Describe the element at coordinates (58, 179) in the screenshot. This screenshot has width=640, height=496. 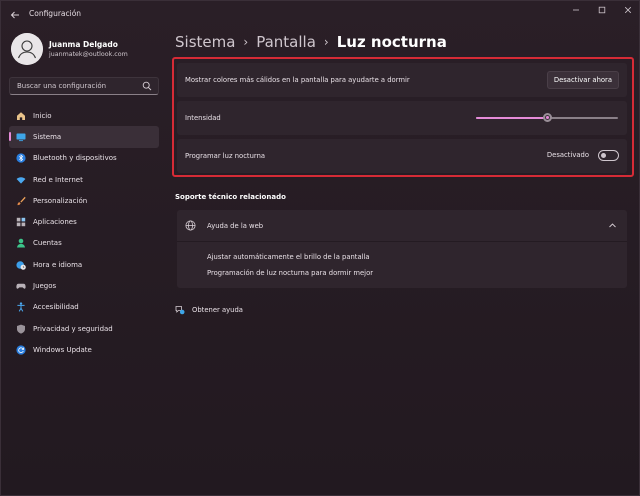
I see `sidebar-item-label: Red e Internet` at that location.